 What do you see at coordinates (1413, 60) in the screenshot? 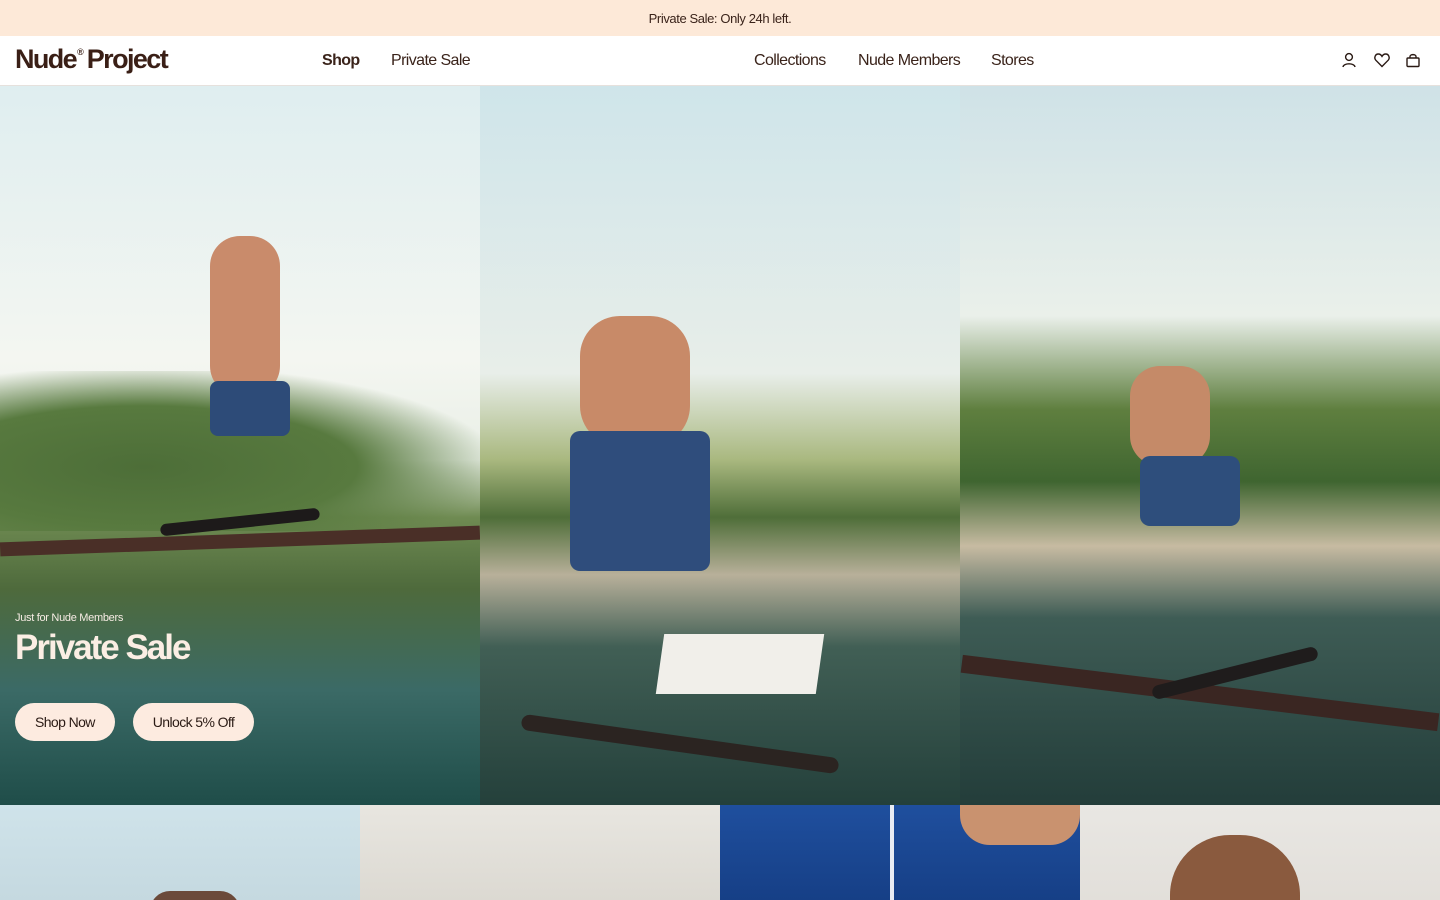
I see `cart-bag-icon` at bounding box center [1413, 60].